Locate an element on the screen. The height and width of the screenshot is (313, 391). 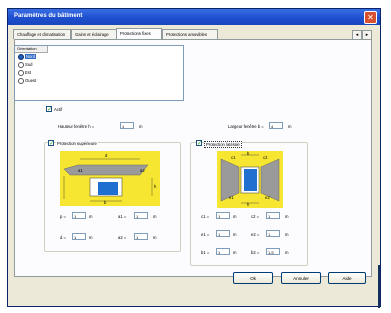
a2-input: 1 is located at coordinates (141, 236).